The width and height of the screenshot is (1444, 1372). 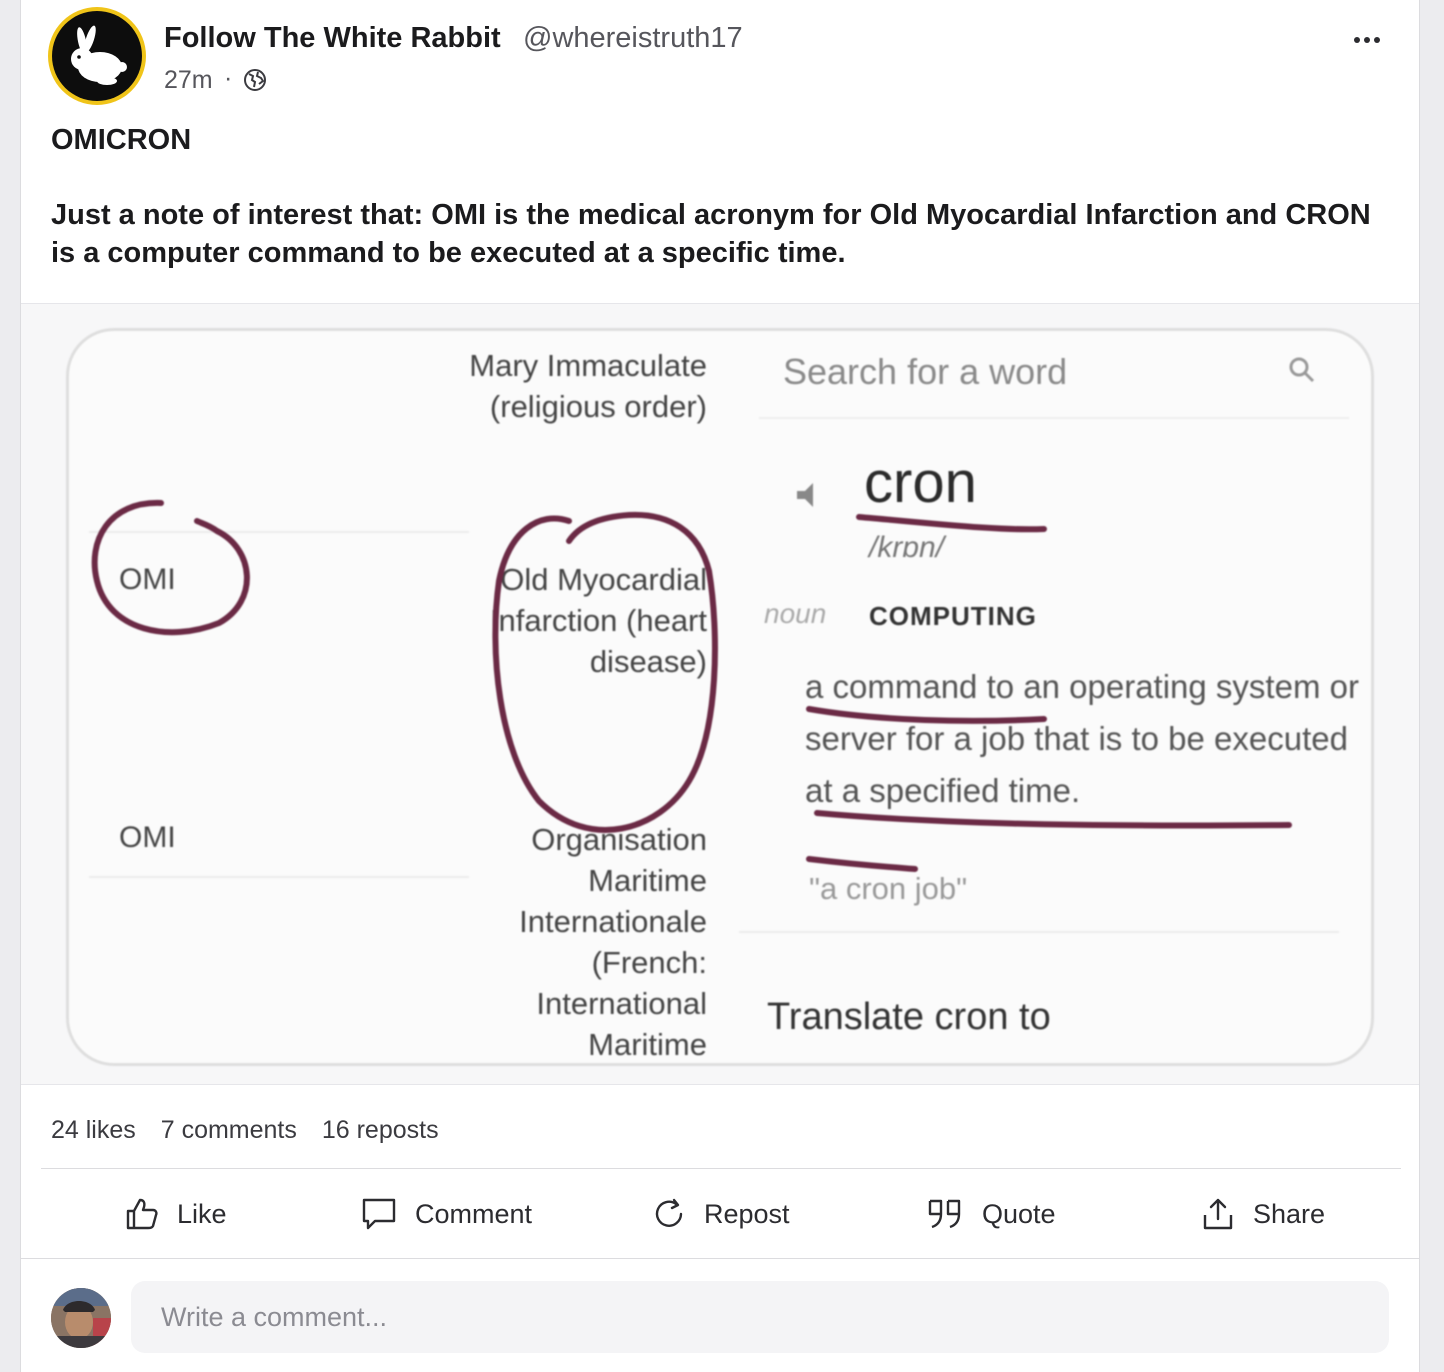 I want to click on quote-button: Quote, so click(x=991, y=1214).